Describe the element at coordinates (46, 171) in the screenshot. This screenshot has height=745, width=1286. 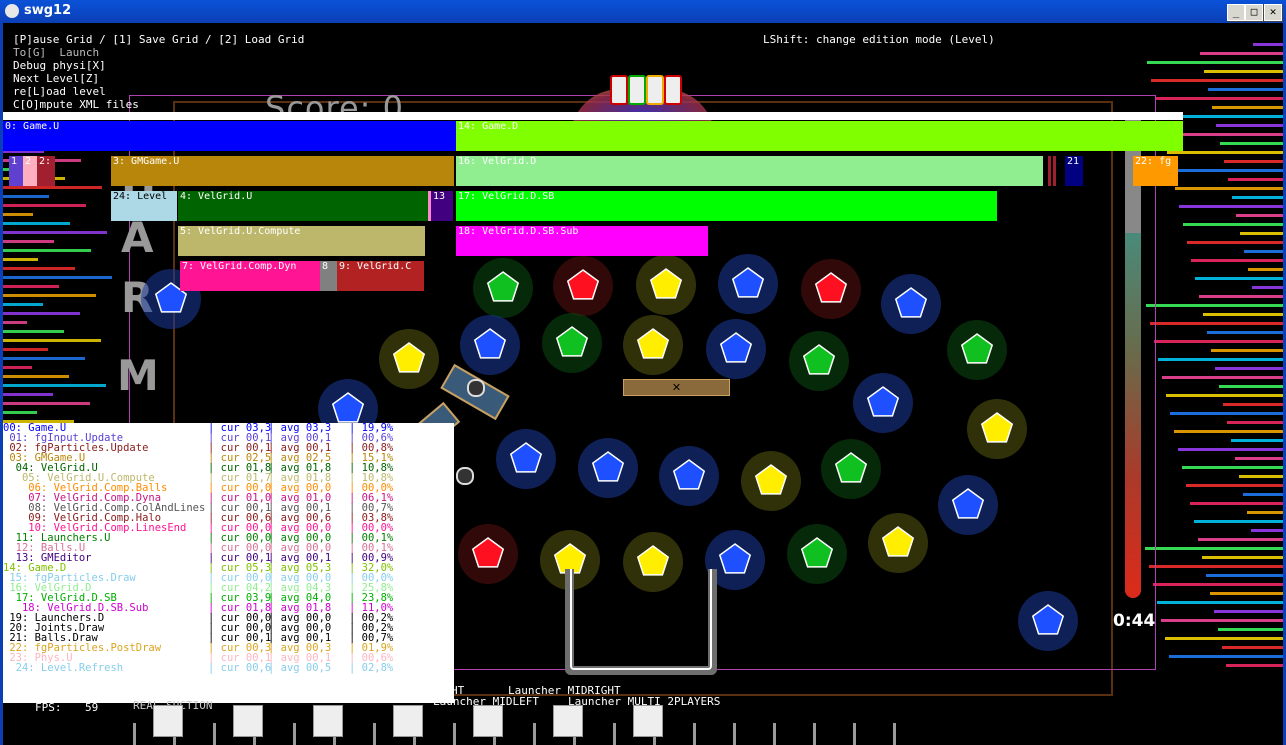
I see `profiler-bar: 2:` at that location.